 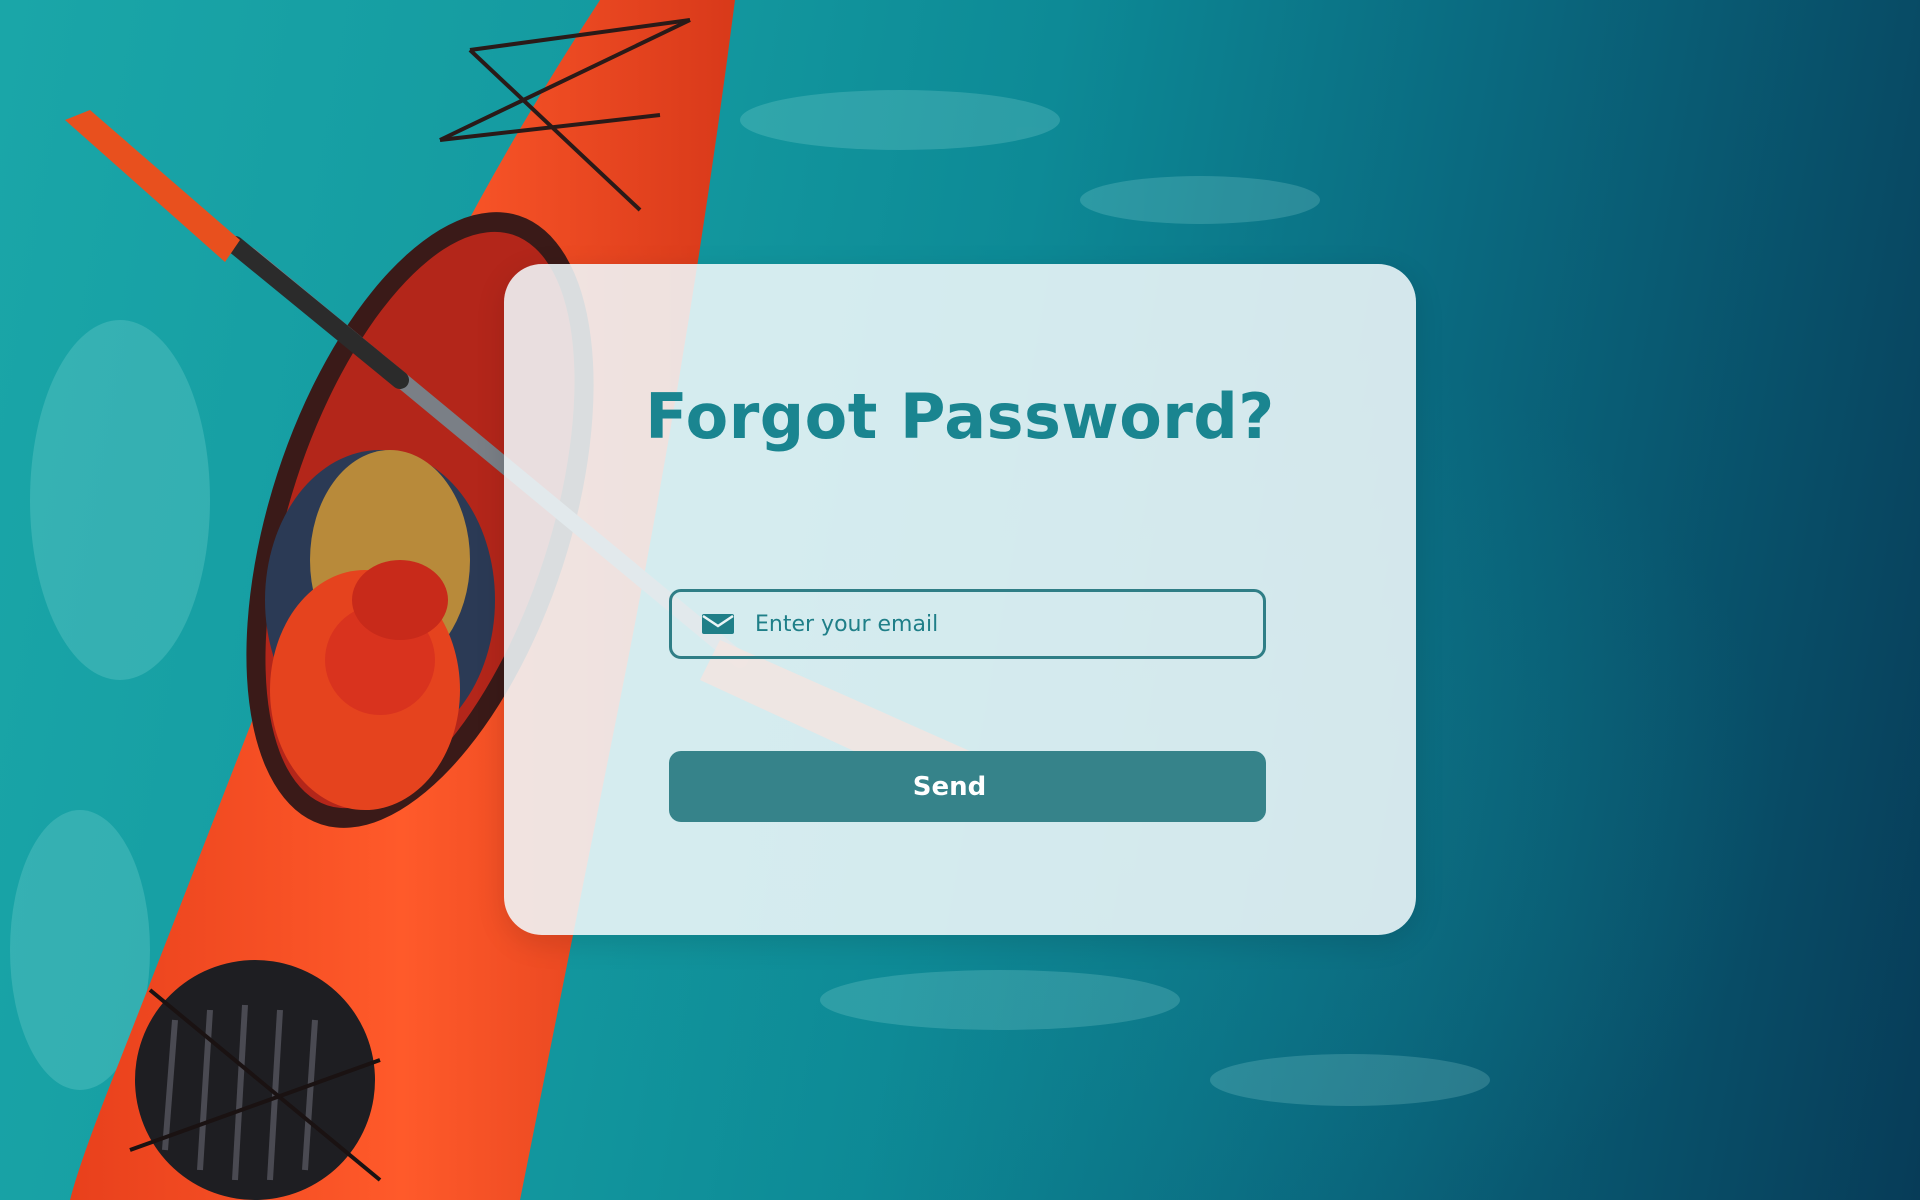 I want to click on send-button: Send, so click(x=967, y=786).